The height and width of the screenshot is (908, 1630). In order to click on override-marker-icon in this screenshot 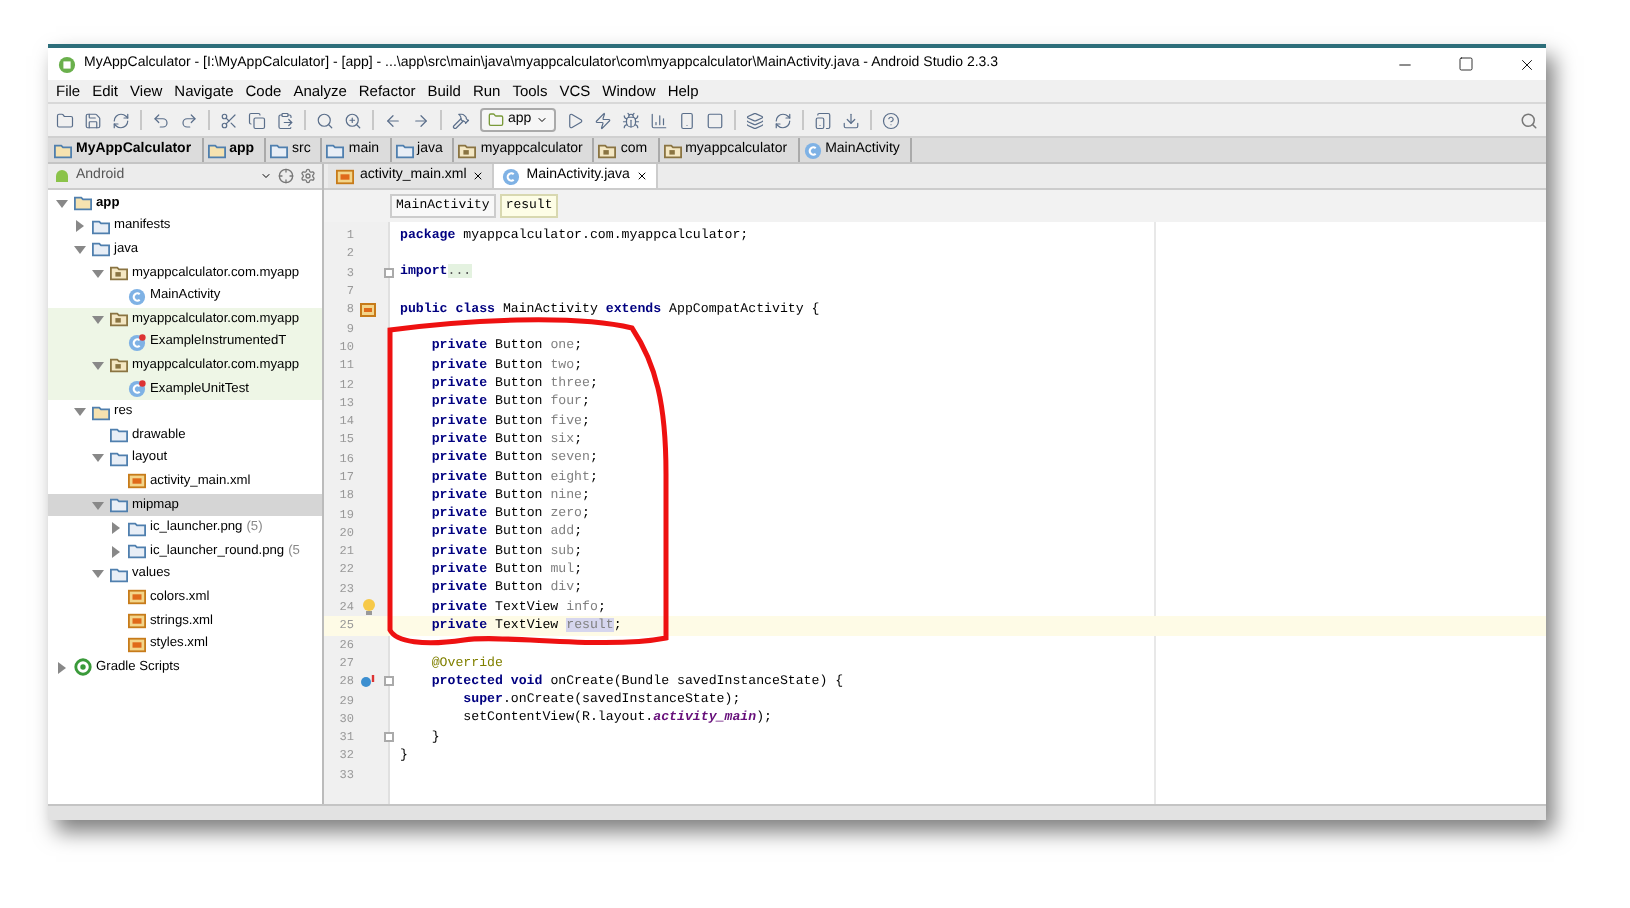, I will do `click(368, 681)`.